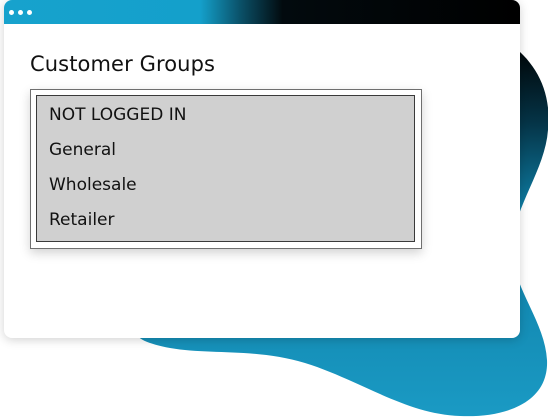 This screenshot has height=418, width=548. Describe the element at coordinates (117, 115) in the screenshot. I see `option-not-logged-in: NOT LOGGED IN` at that location.